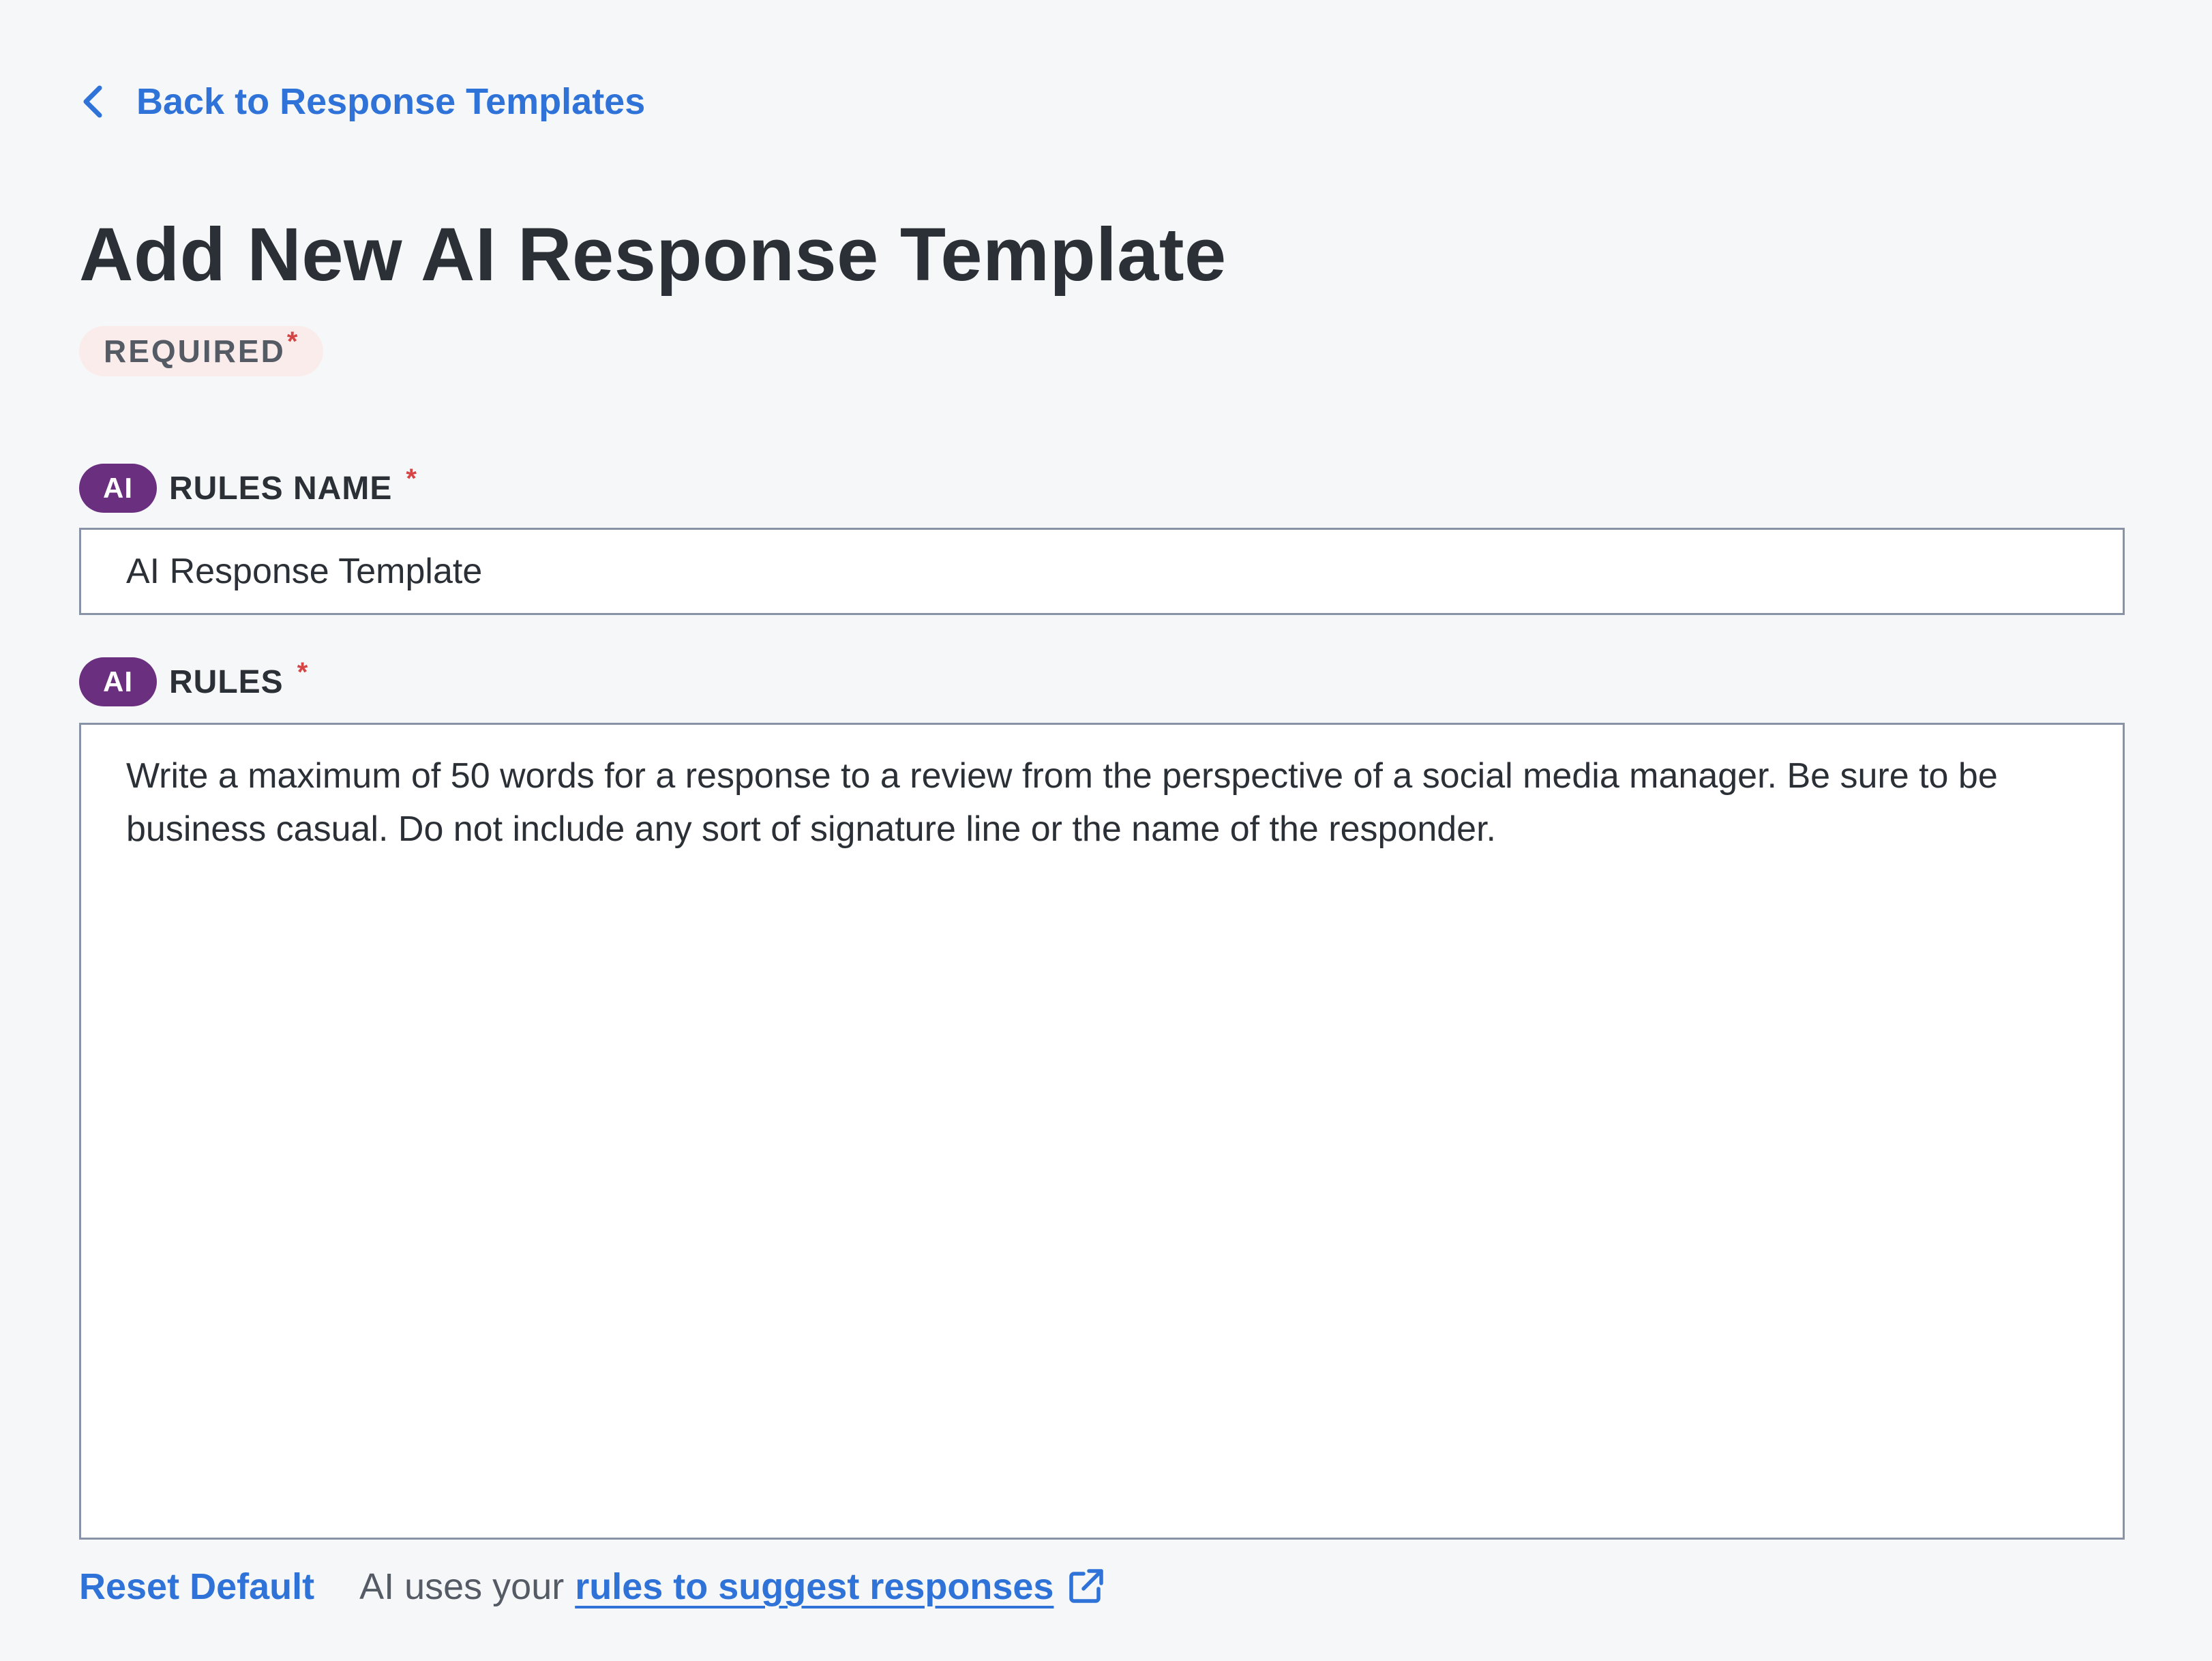  I want to click on rules-label-text: RULES, so click(226, 681).